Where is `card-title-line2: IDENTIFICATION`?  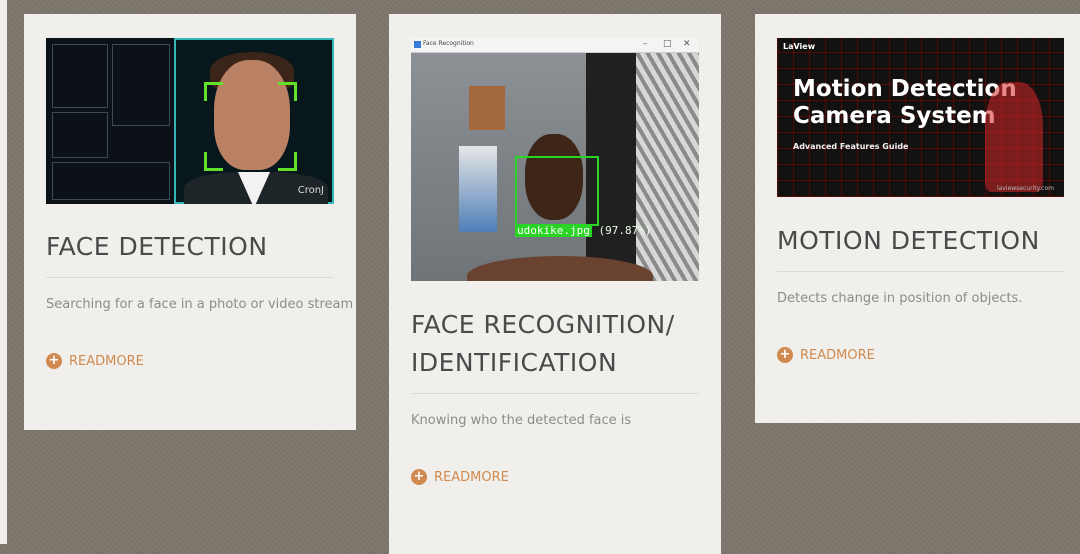
card-title-line2: IDENTIFICATION is located at coordinates (514, 362).